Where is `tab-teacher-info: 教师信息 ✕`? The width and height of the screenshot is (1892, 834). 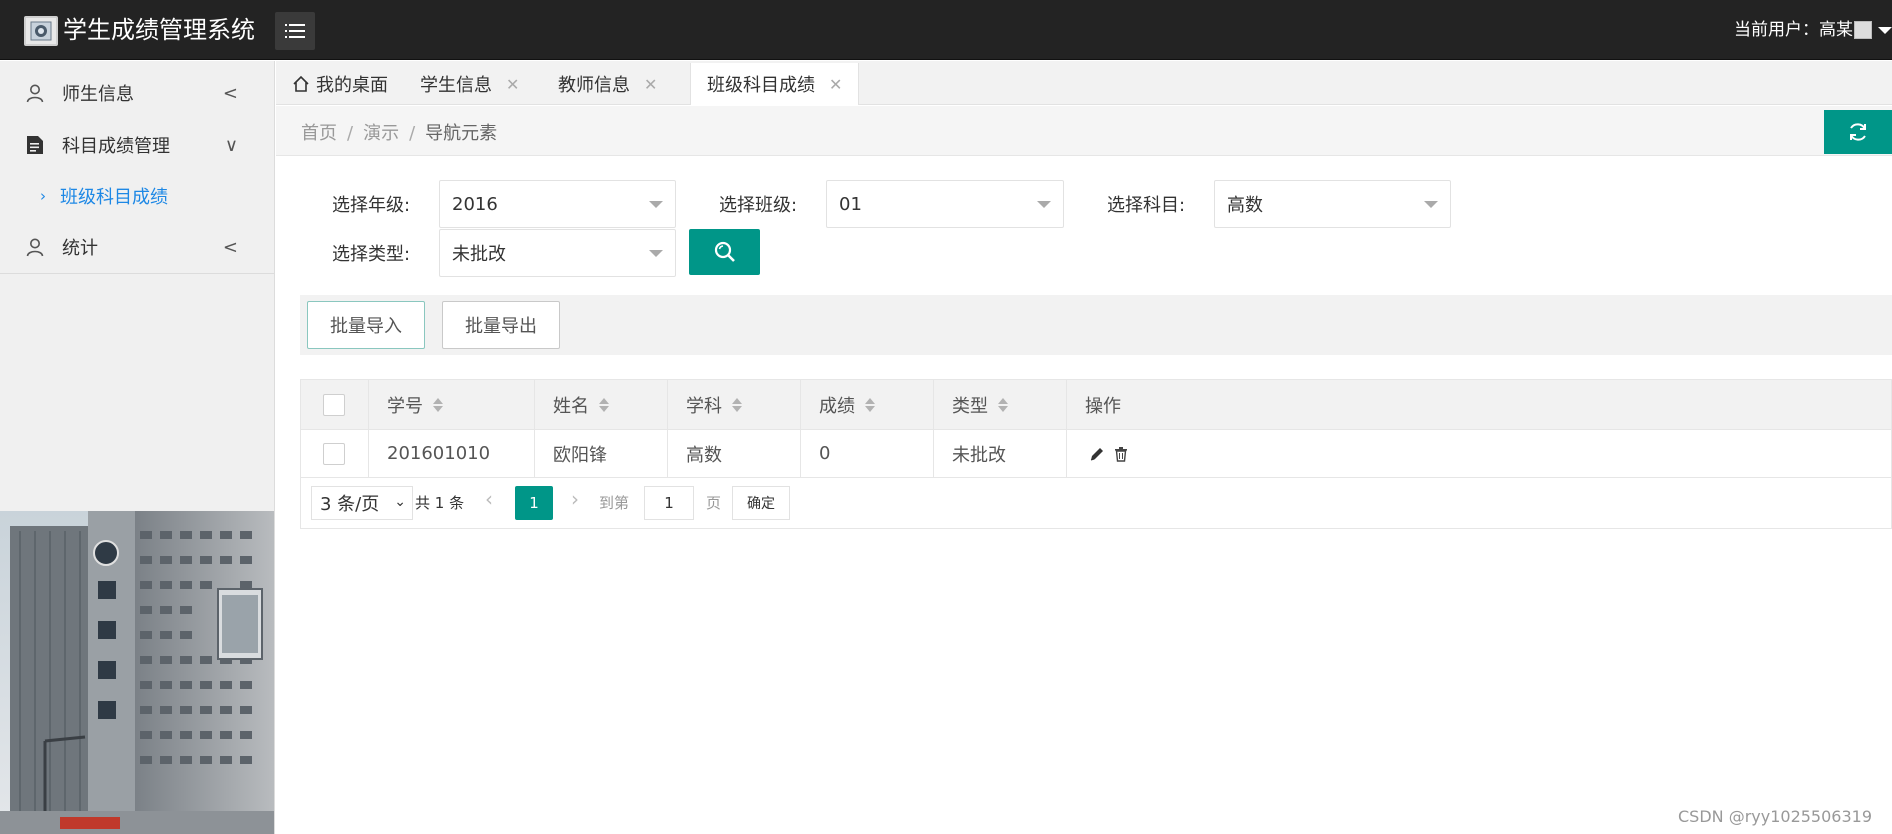
tab-teacher-info: 教师信息 ✕ is located at coordinates (607, 84).